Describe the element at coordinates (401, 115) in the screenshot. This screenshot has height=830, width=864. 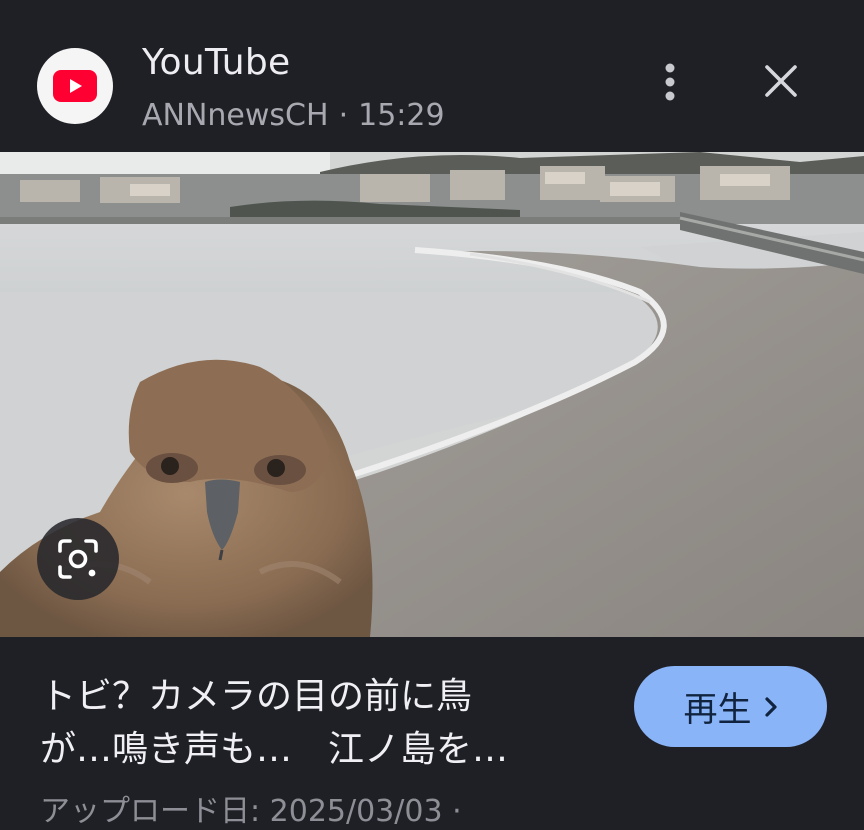
I see `video-duration: 15:29` at that location.